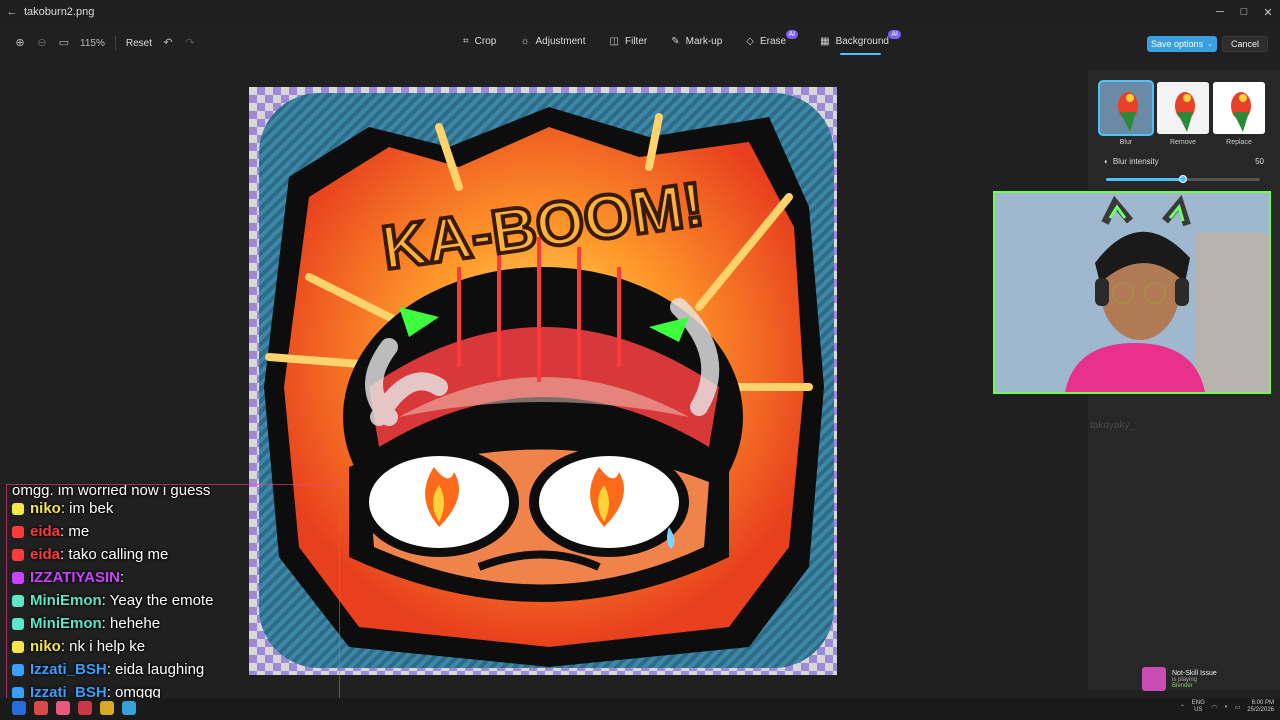 The height and width of the screenshot is (720, 1280). What do you see at coordinates (1238, 707) in the screenshot?
I see `battery-icon: ▭` at bounding box center [1238, 707].